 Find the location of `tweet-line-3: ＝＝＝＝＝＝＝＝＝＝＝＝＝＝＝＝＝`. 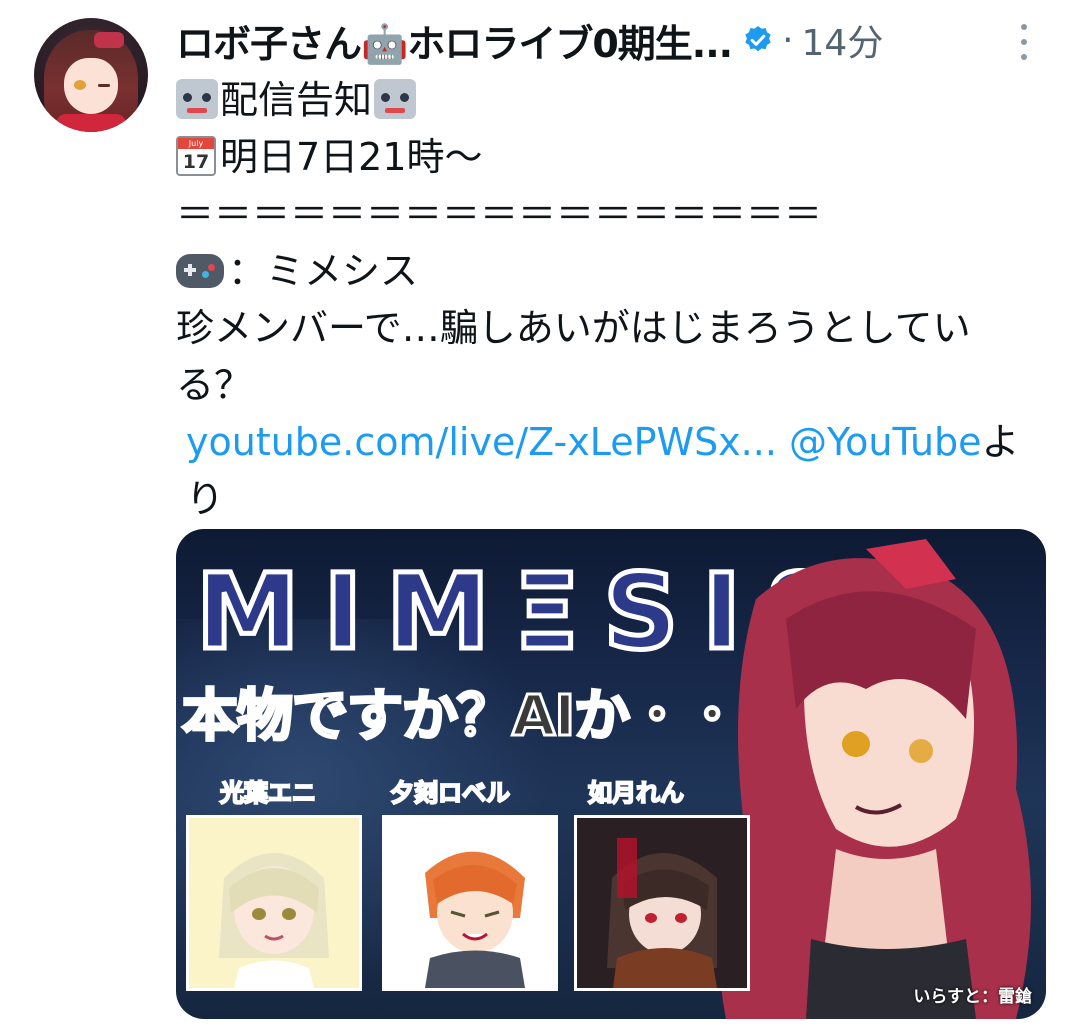

tweet-line-3: ＝＝＝＝＝＝＝＝＝＝＝＝＝＝＝＝＝ is located at coordinates (611, 214).